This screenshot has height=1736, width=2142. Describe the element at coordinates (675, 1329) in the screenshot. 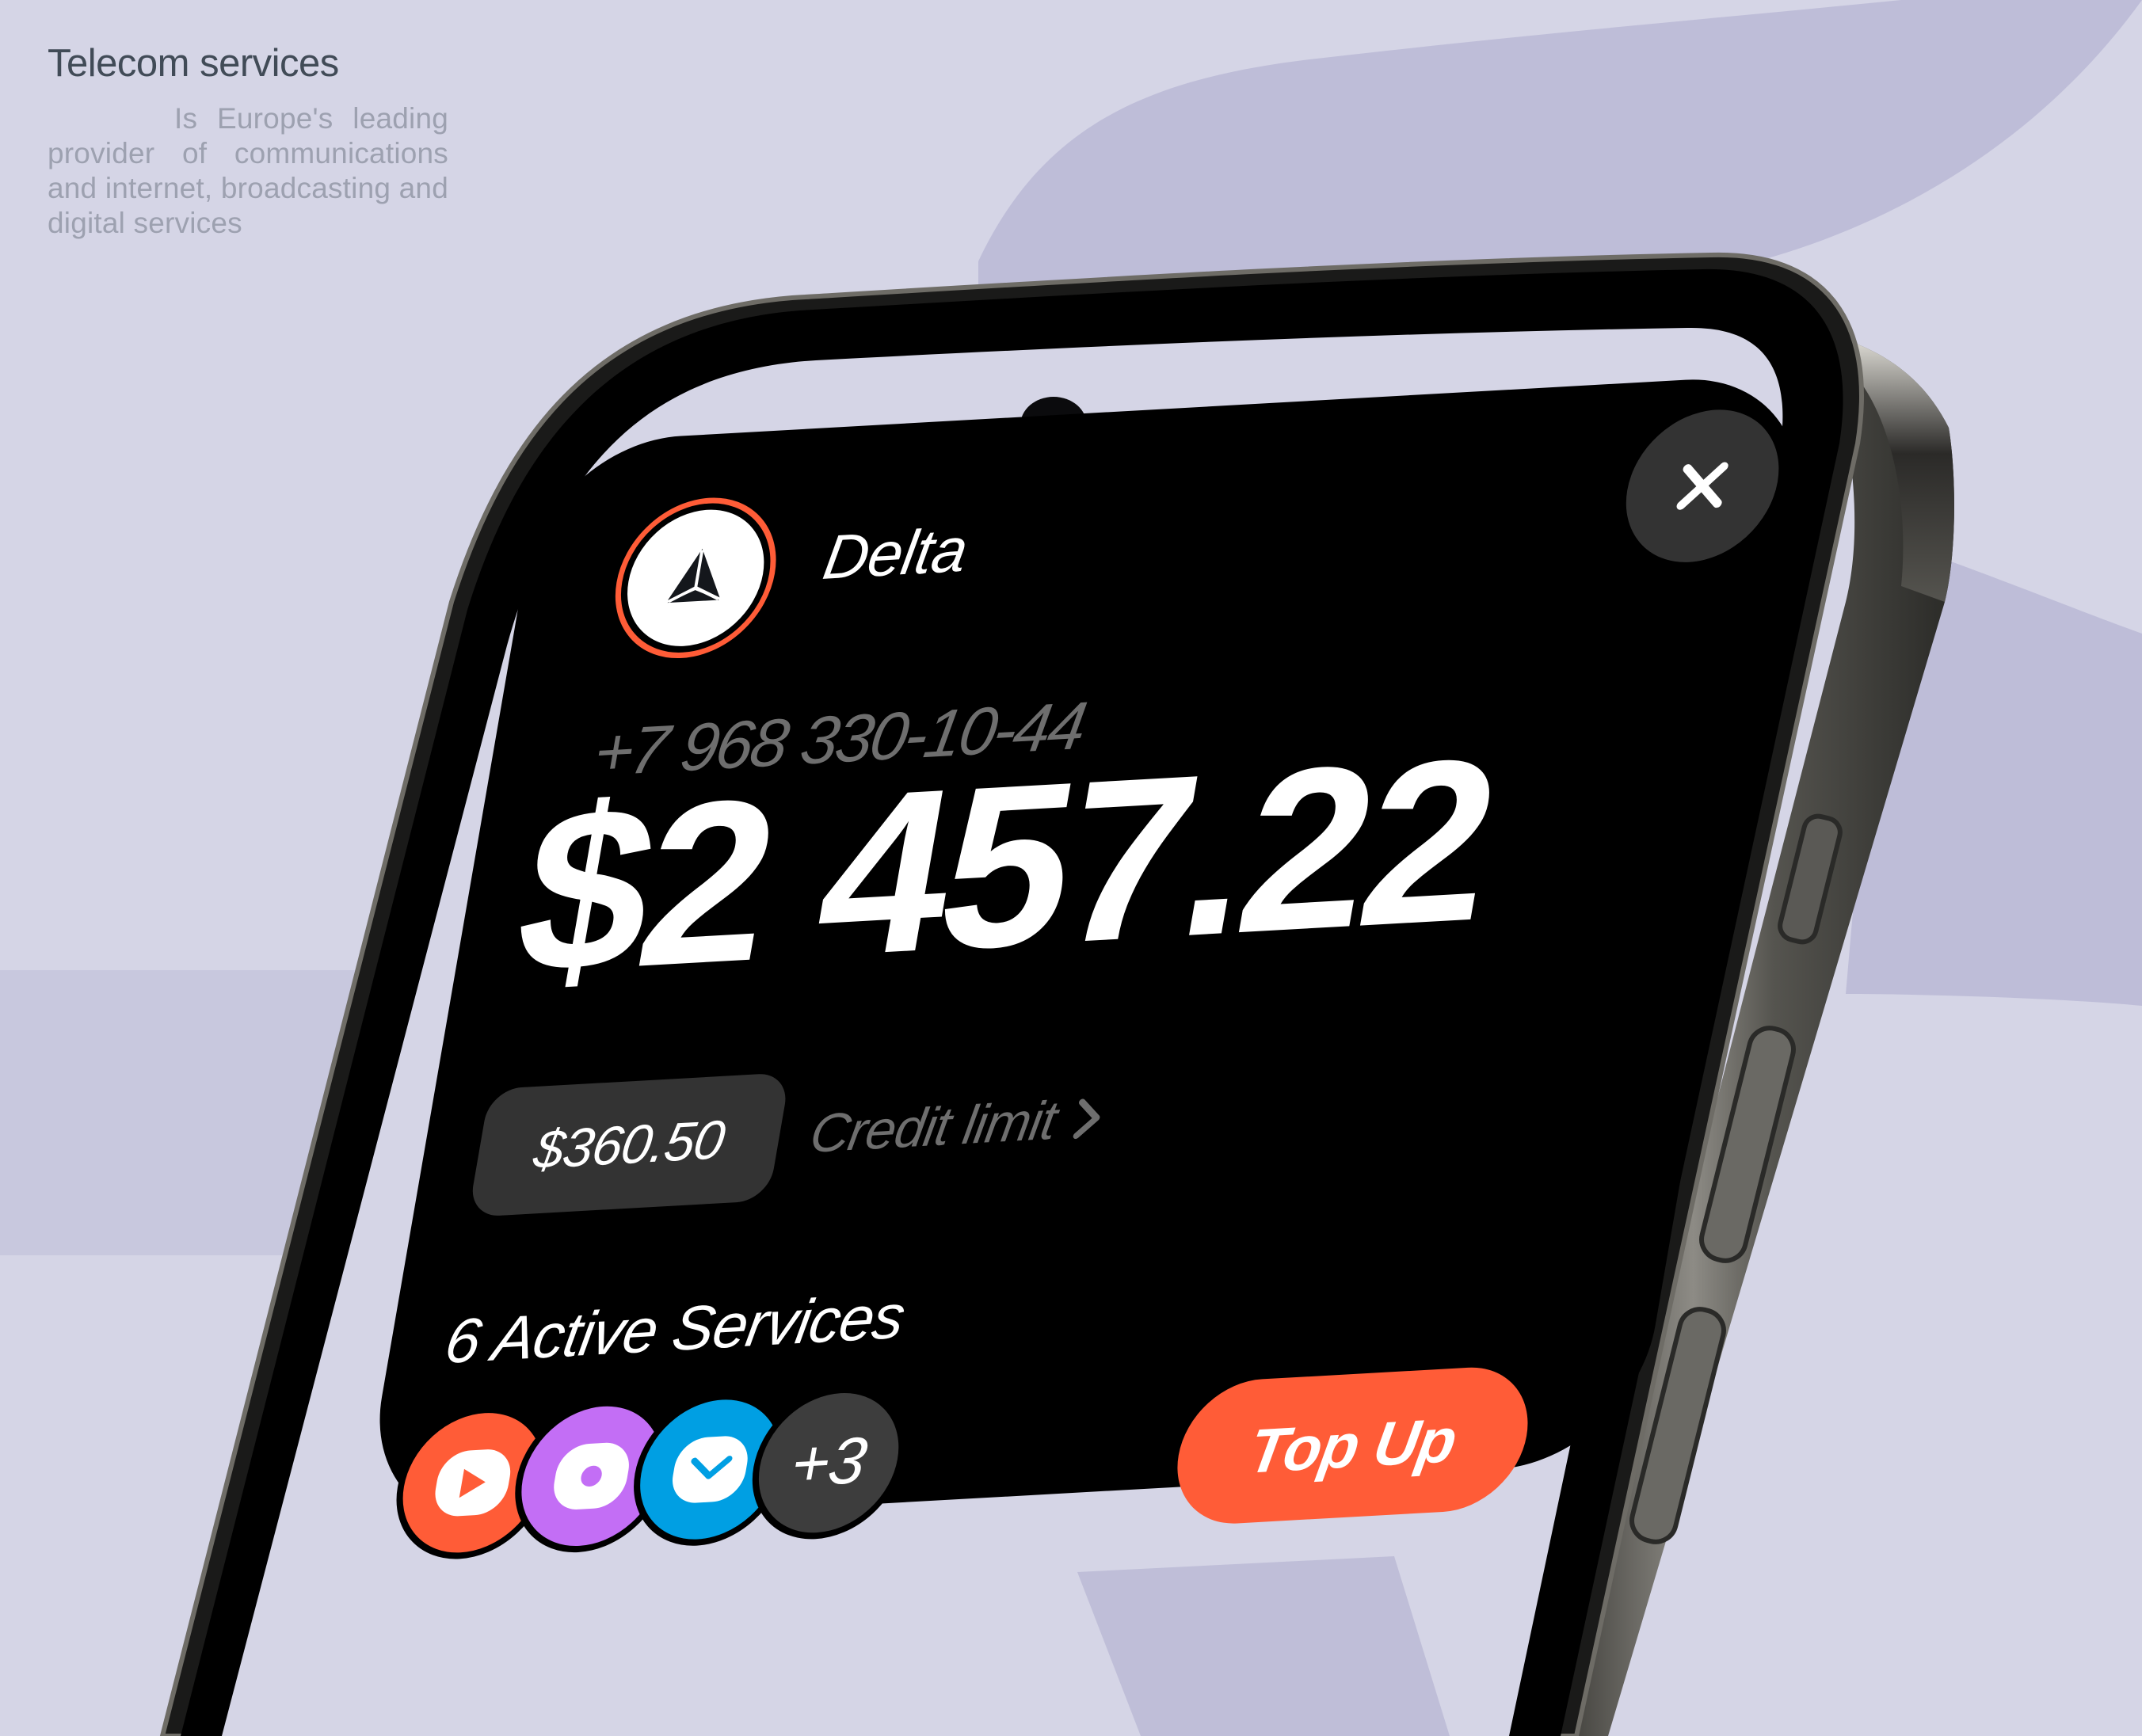

I see `active-services-title: 6 Active Services` at that location.